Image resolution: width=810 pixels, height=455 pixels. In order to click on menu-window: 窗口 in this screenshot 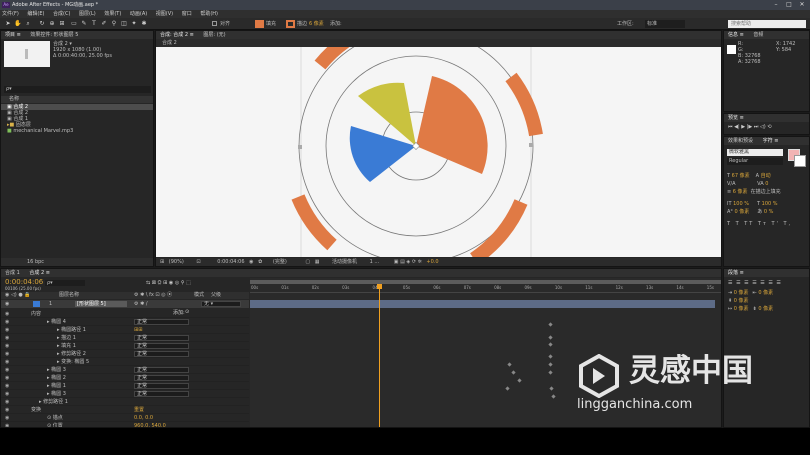, I will do `click(187, 14)`.